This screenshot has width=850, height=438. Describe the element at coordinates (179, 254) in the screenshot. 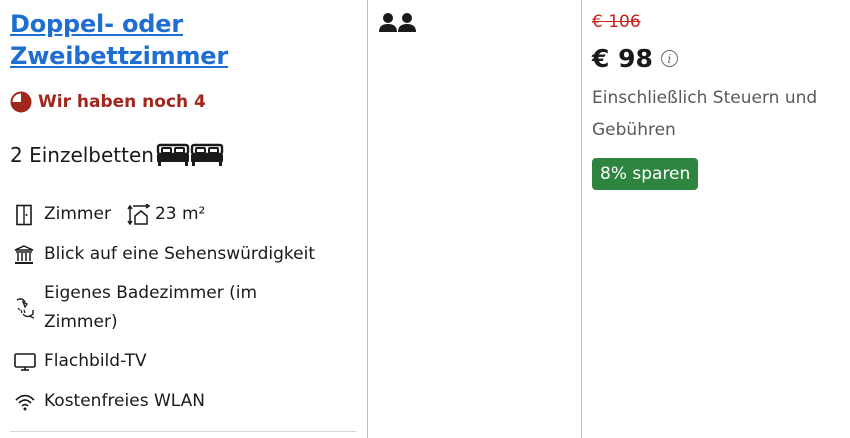

I see `facility-label: Blick auf eine Sehenswürdigkeit` at that location.